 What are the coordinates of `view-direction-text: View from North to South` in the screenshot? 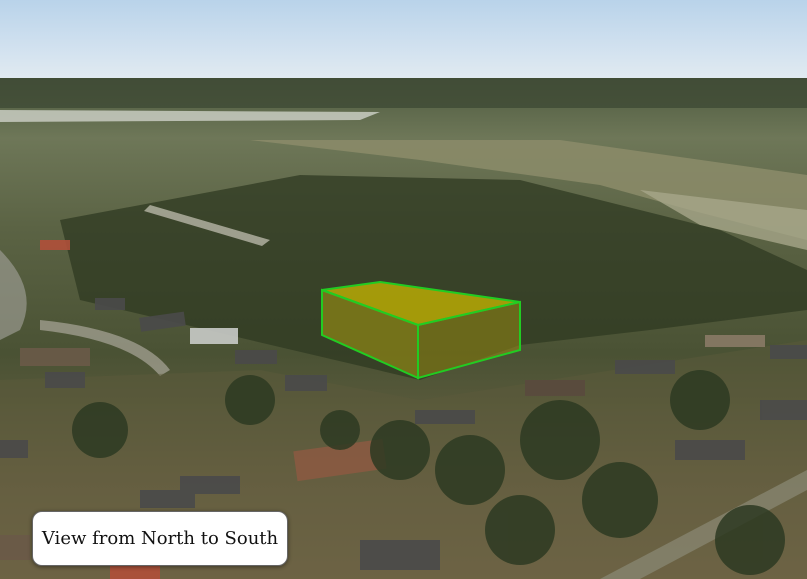 It's located at (160, 538).